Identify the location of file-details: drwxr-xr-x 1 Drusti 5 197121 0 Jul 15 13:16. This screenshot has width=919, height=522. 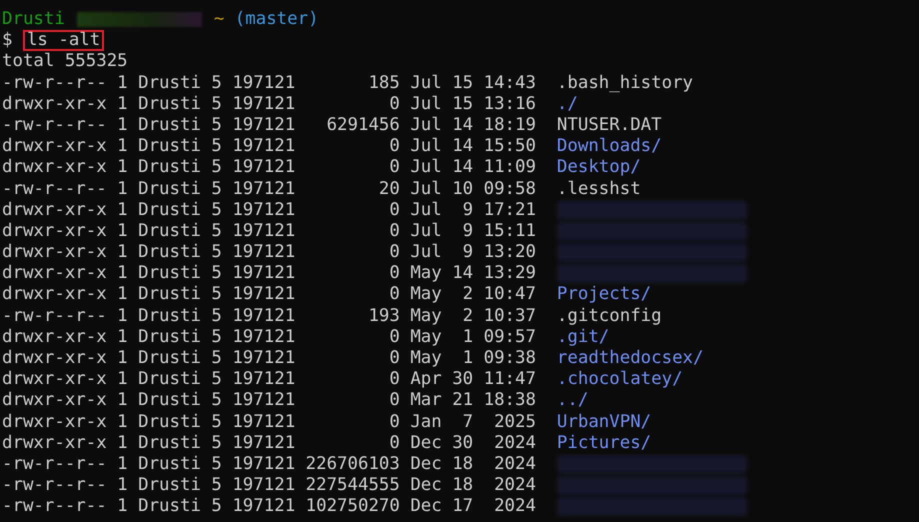
(269, 104).